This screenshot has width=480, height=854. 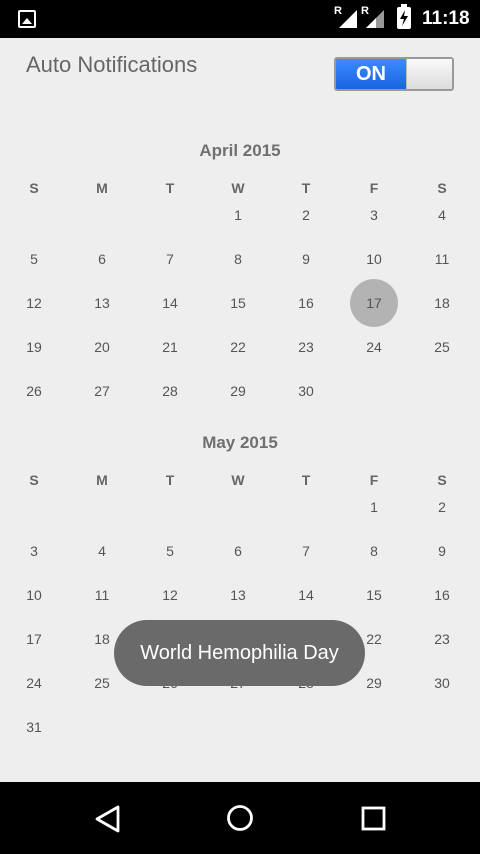 I want to click on month-title: May 2015, so click(x=240, y=442).